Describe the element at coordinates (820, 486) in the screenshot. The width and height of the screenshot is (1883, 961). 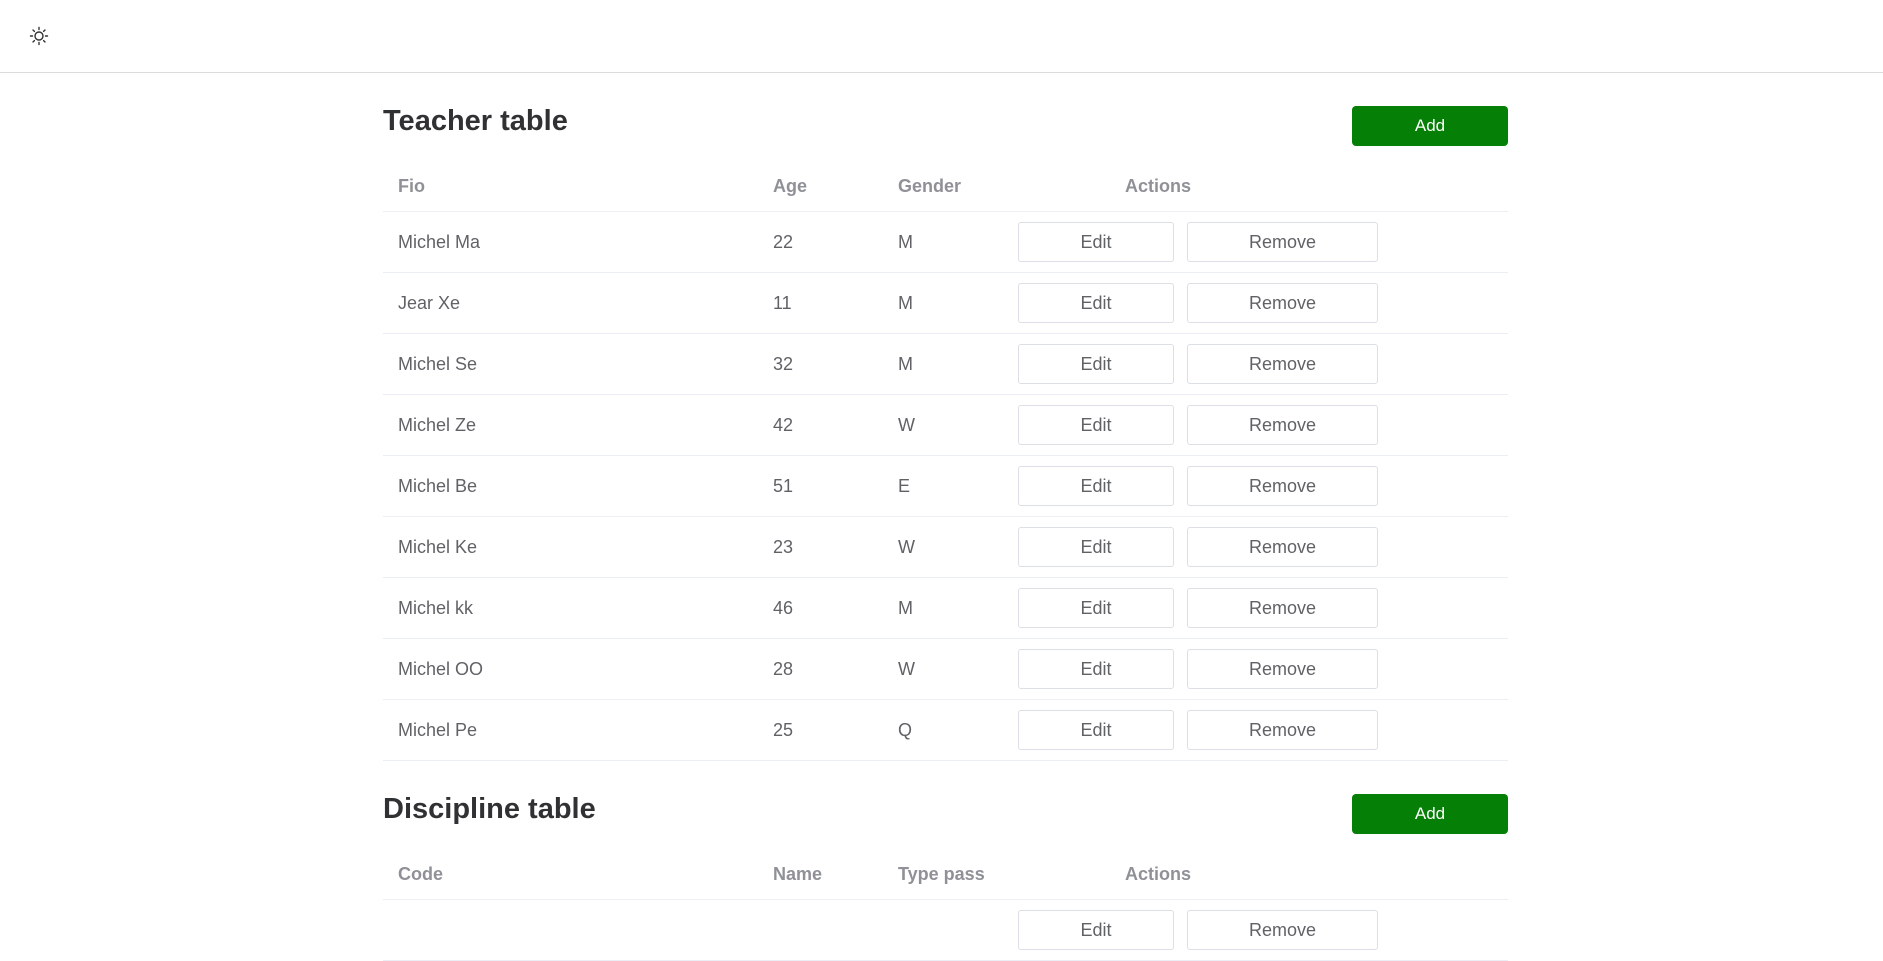
I see `teacher-age-cell: 51` at that location.